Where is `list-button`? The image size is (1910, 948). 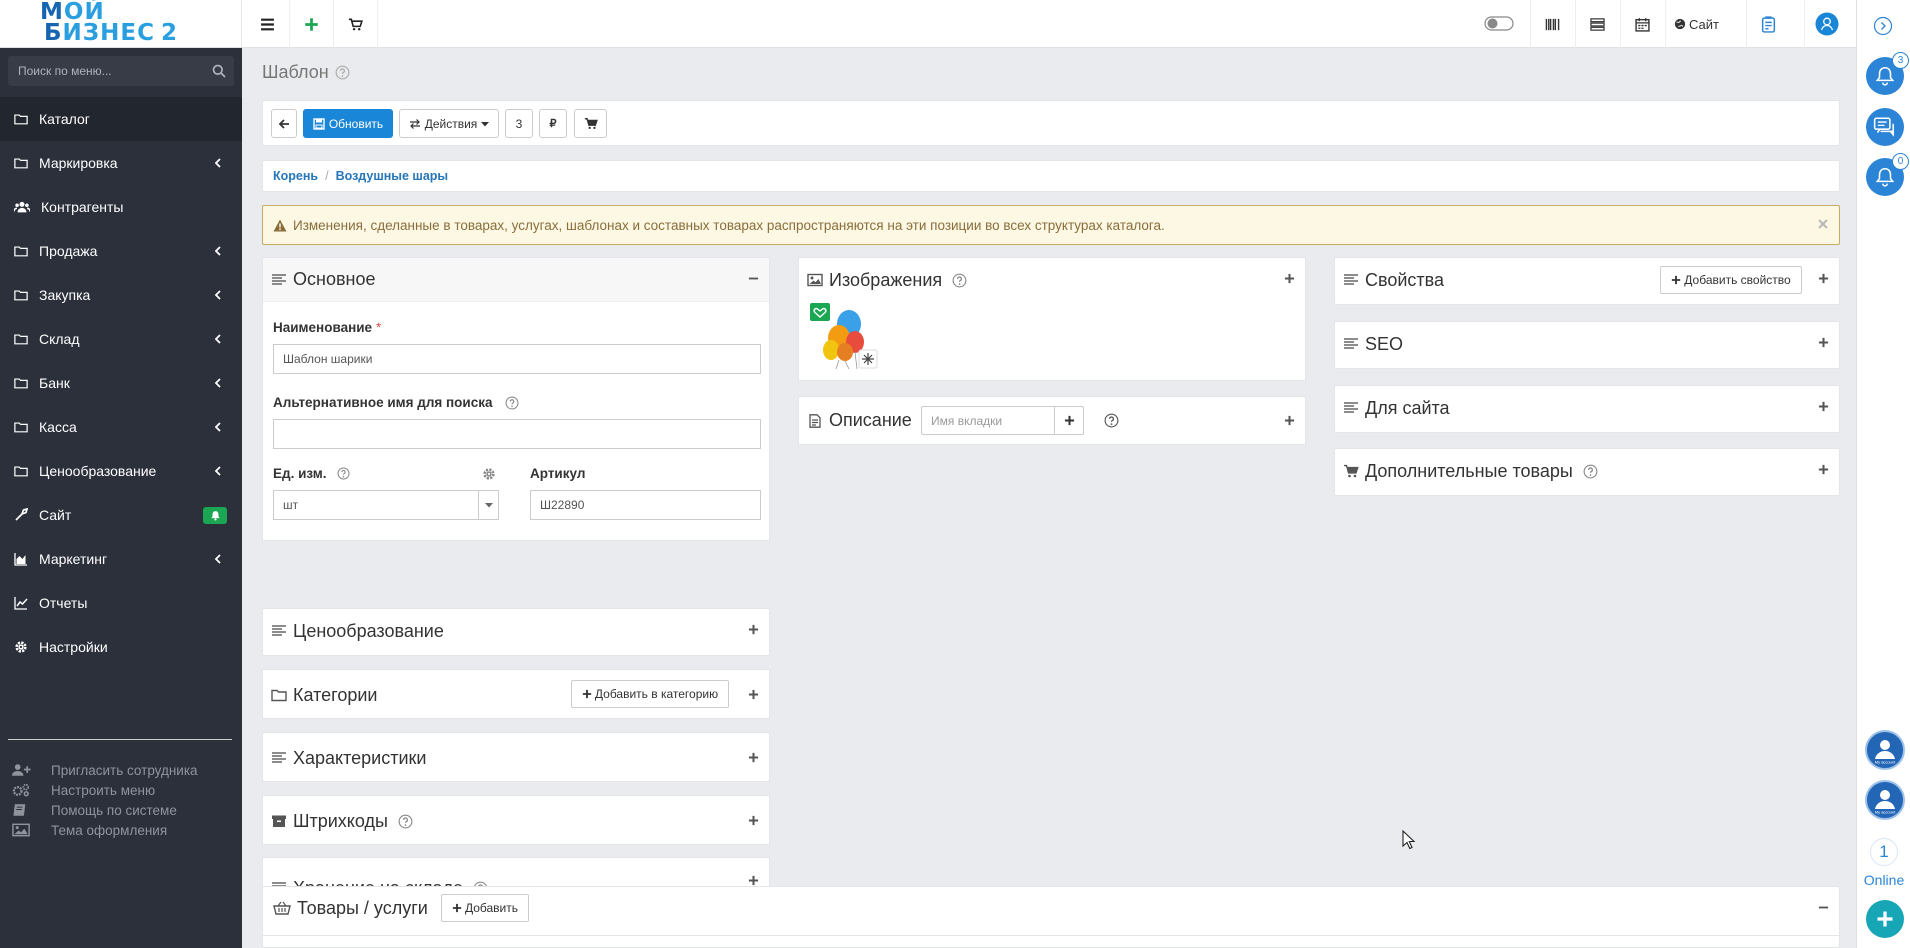 list-button is located at coordinates (1597, 24).